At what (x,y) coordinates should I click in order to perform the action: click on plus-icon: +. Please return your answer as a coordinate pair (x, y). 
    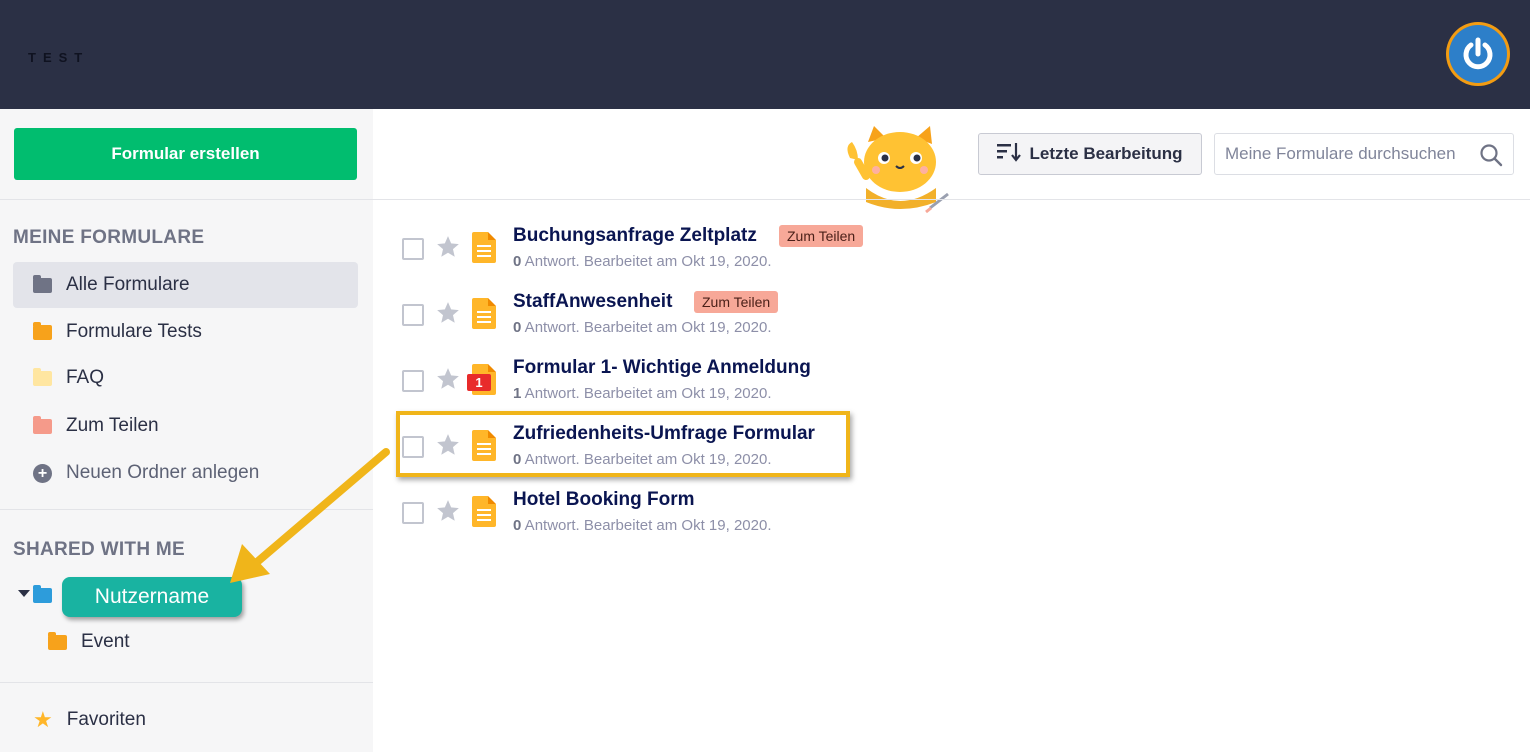
    Looking at the image, I should click on (42, 473).